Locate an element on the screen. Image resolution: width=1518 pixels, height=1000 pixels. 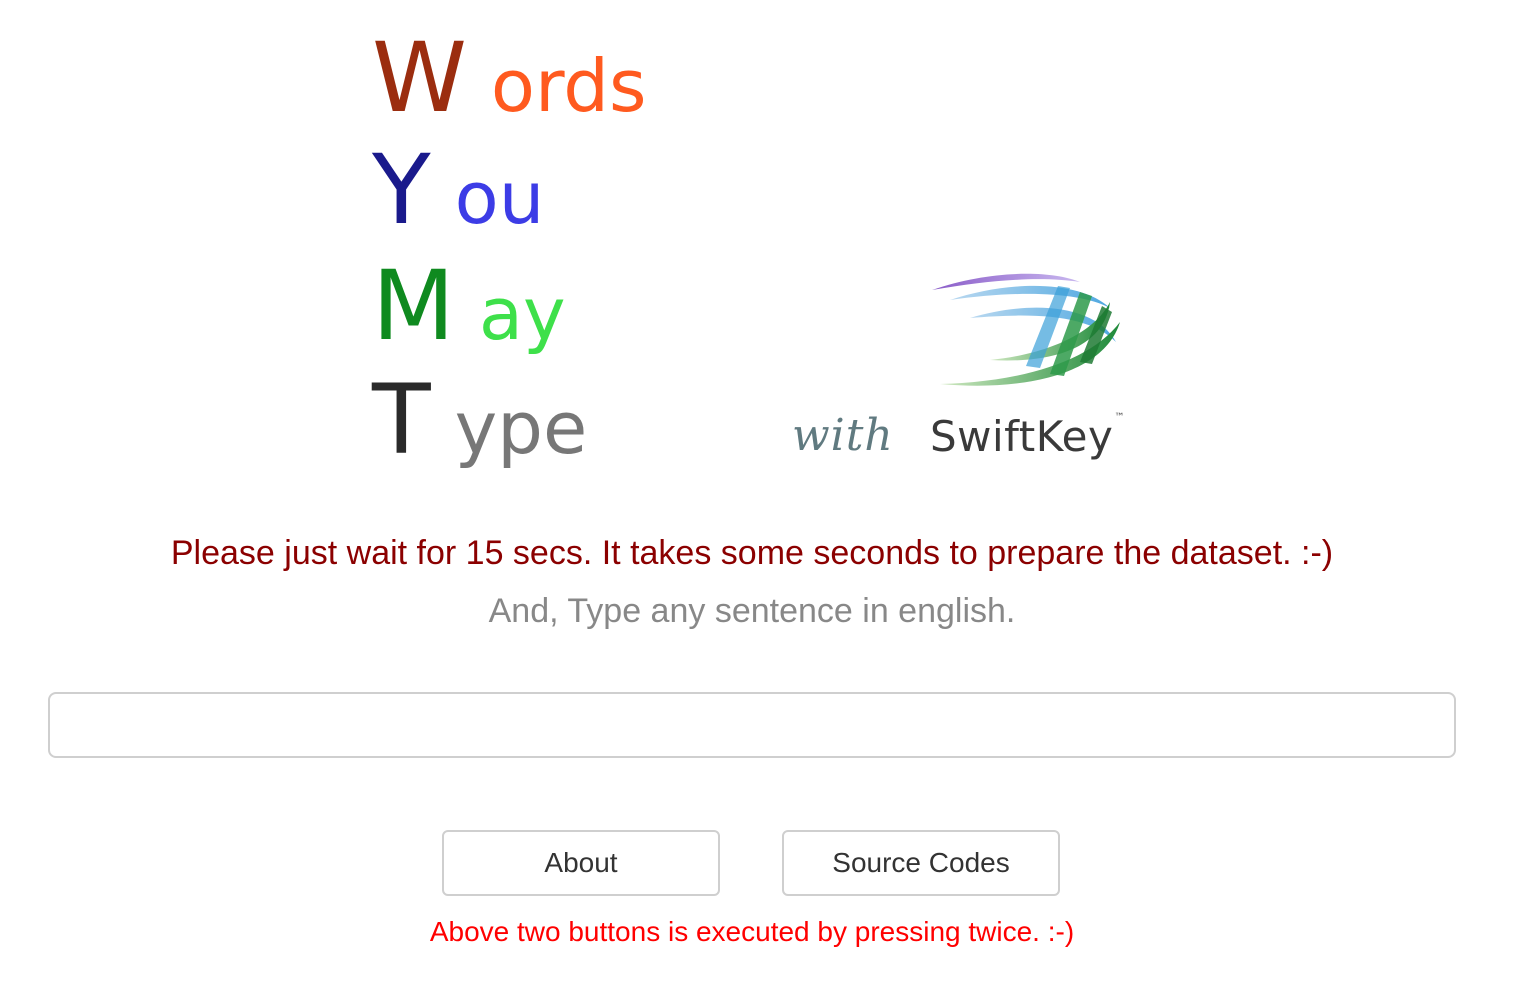
logo-rest-ay: ay is located at coordinates (522, 314).